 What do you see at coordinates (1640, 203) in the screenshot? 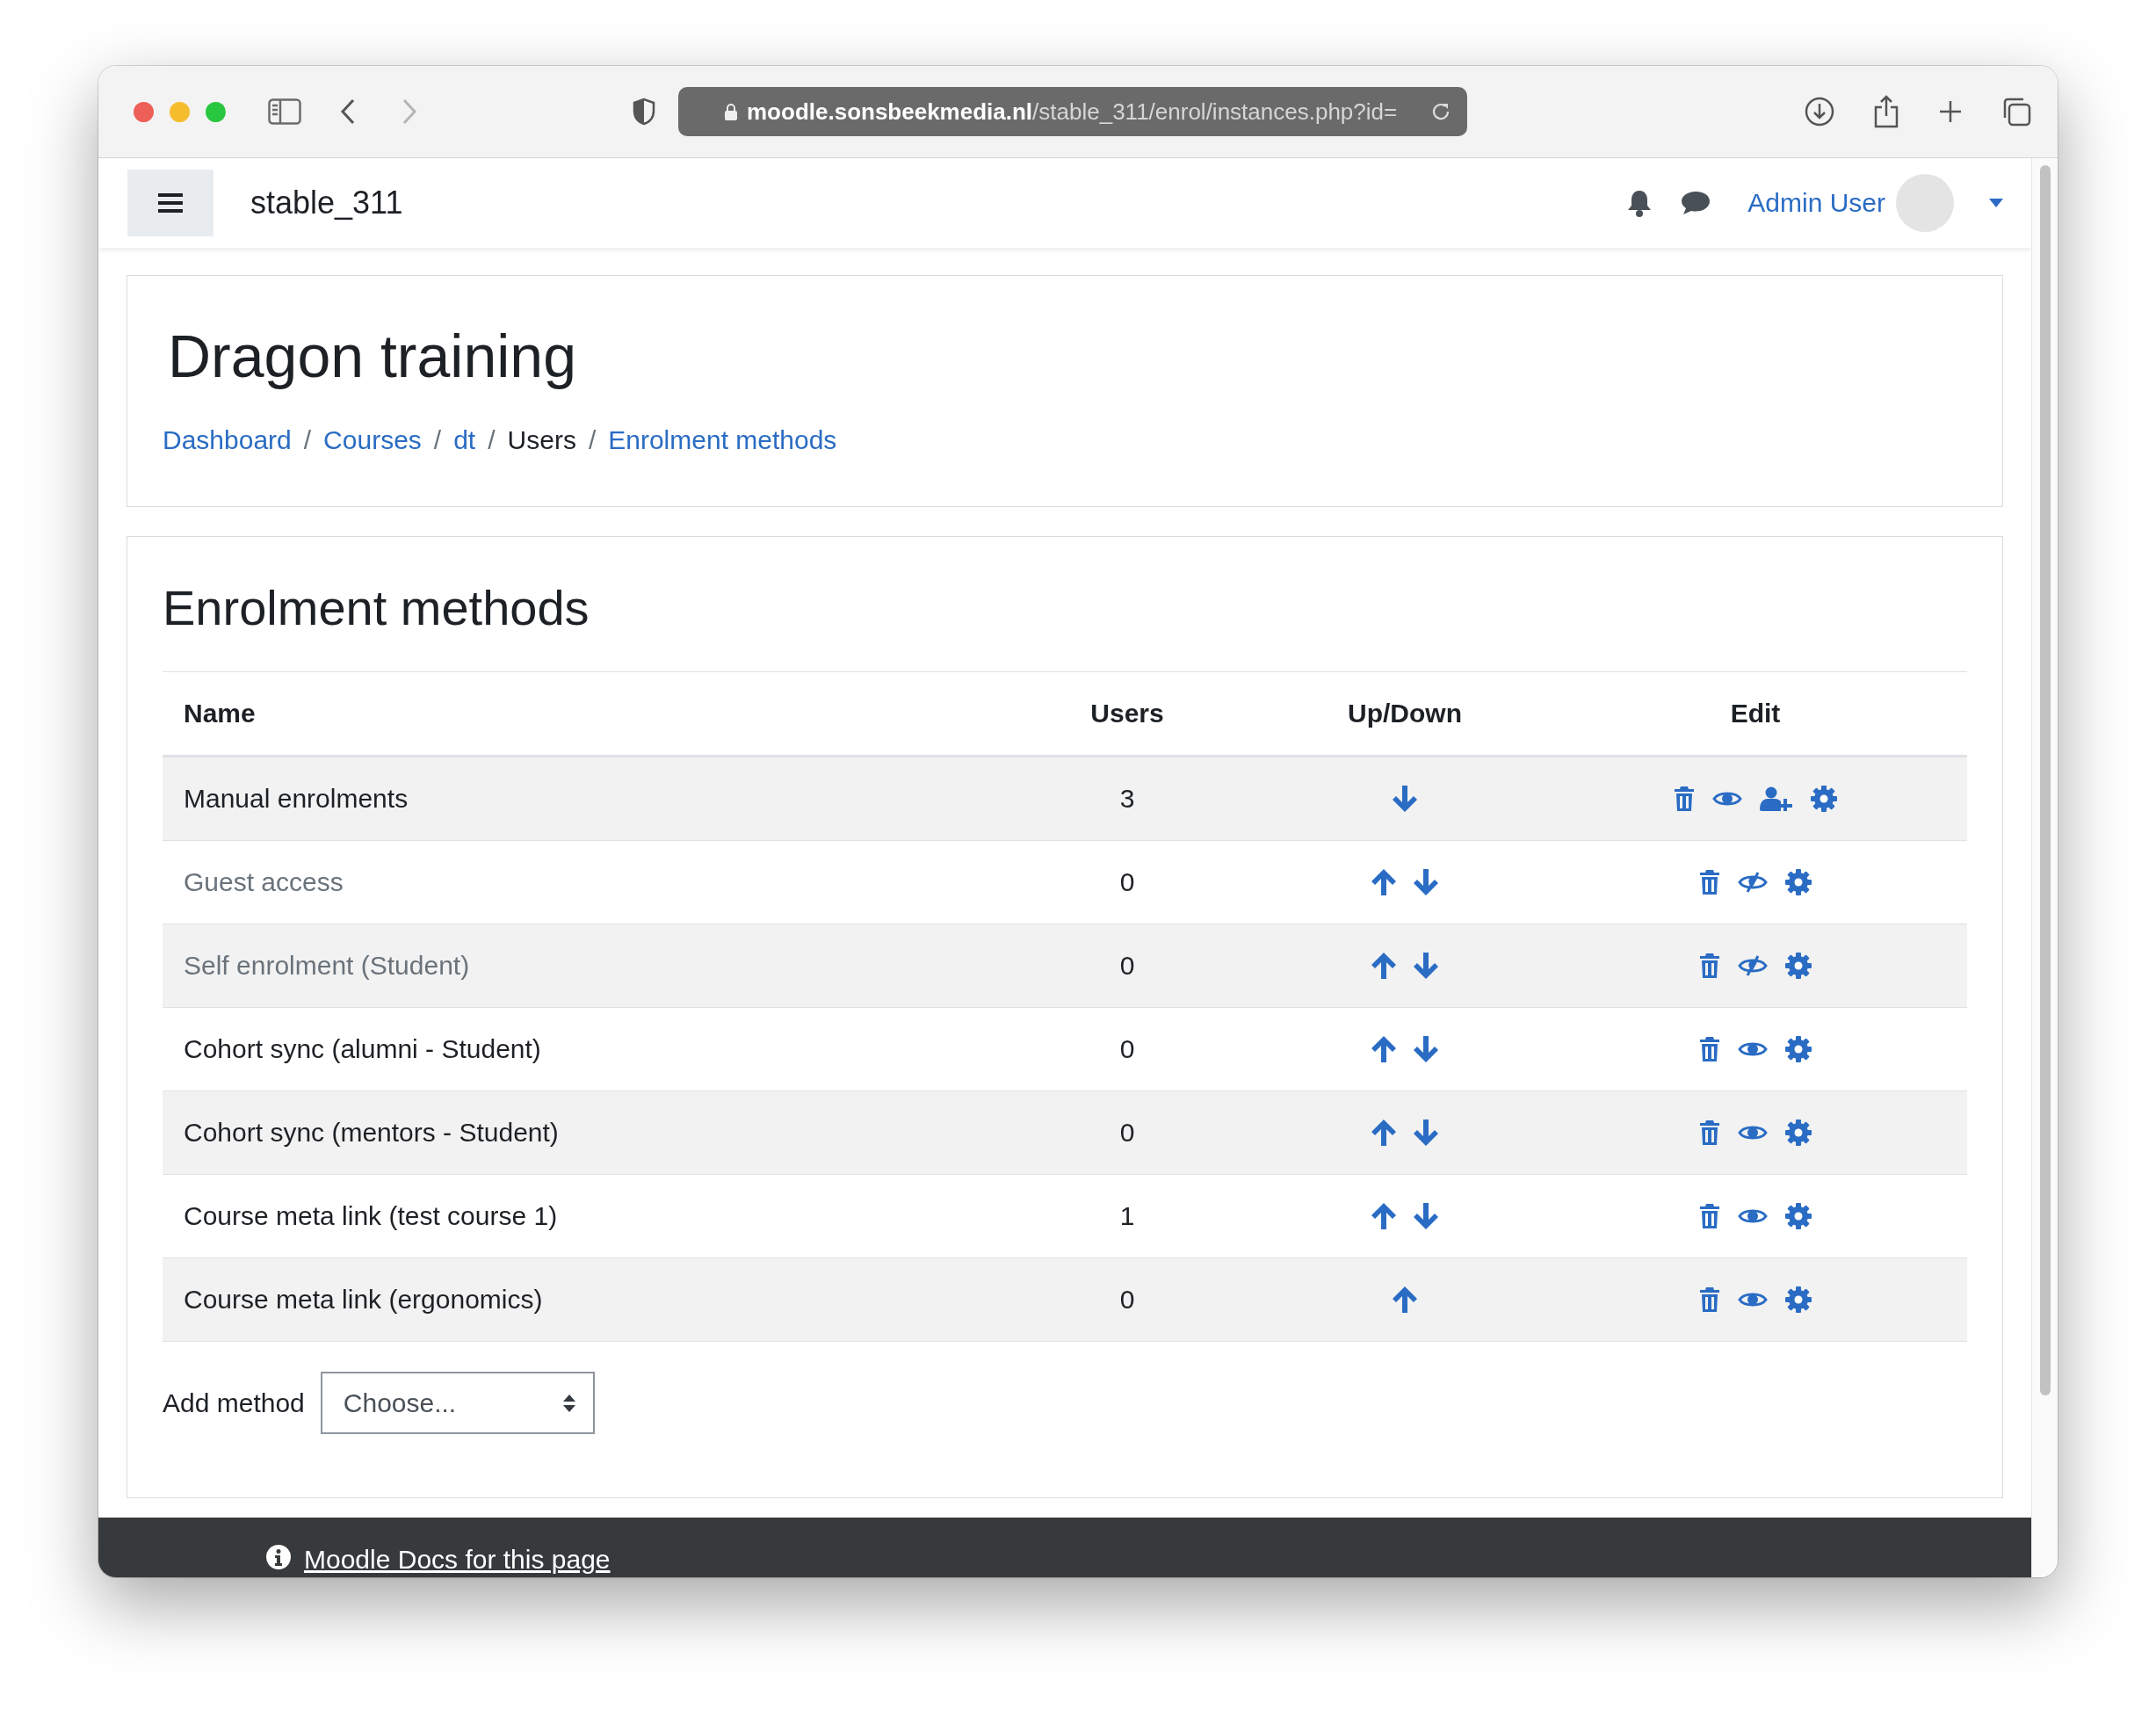
I see `bell-icon` at bounding box center [1640, 203].